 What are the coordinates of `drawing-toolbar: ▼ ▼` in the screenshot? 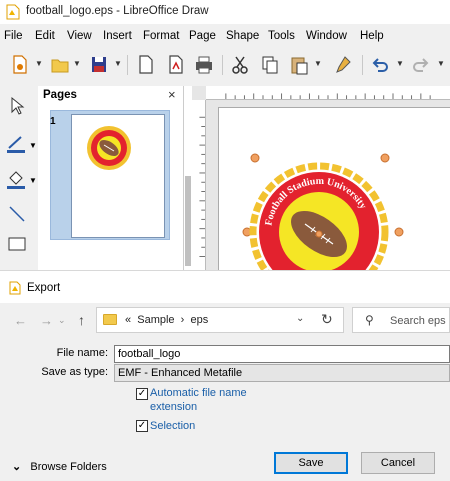 It's located at (18, 178).